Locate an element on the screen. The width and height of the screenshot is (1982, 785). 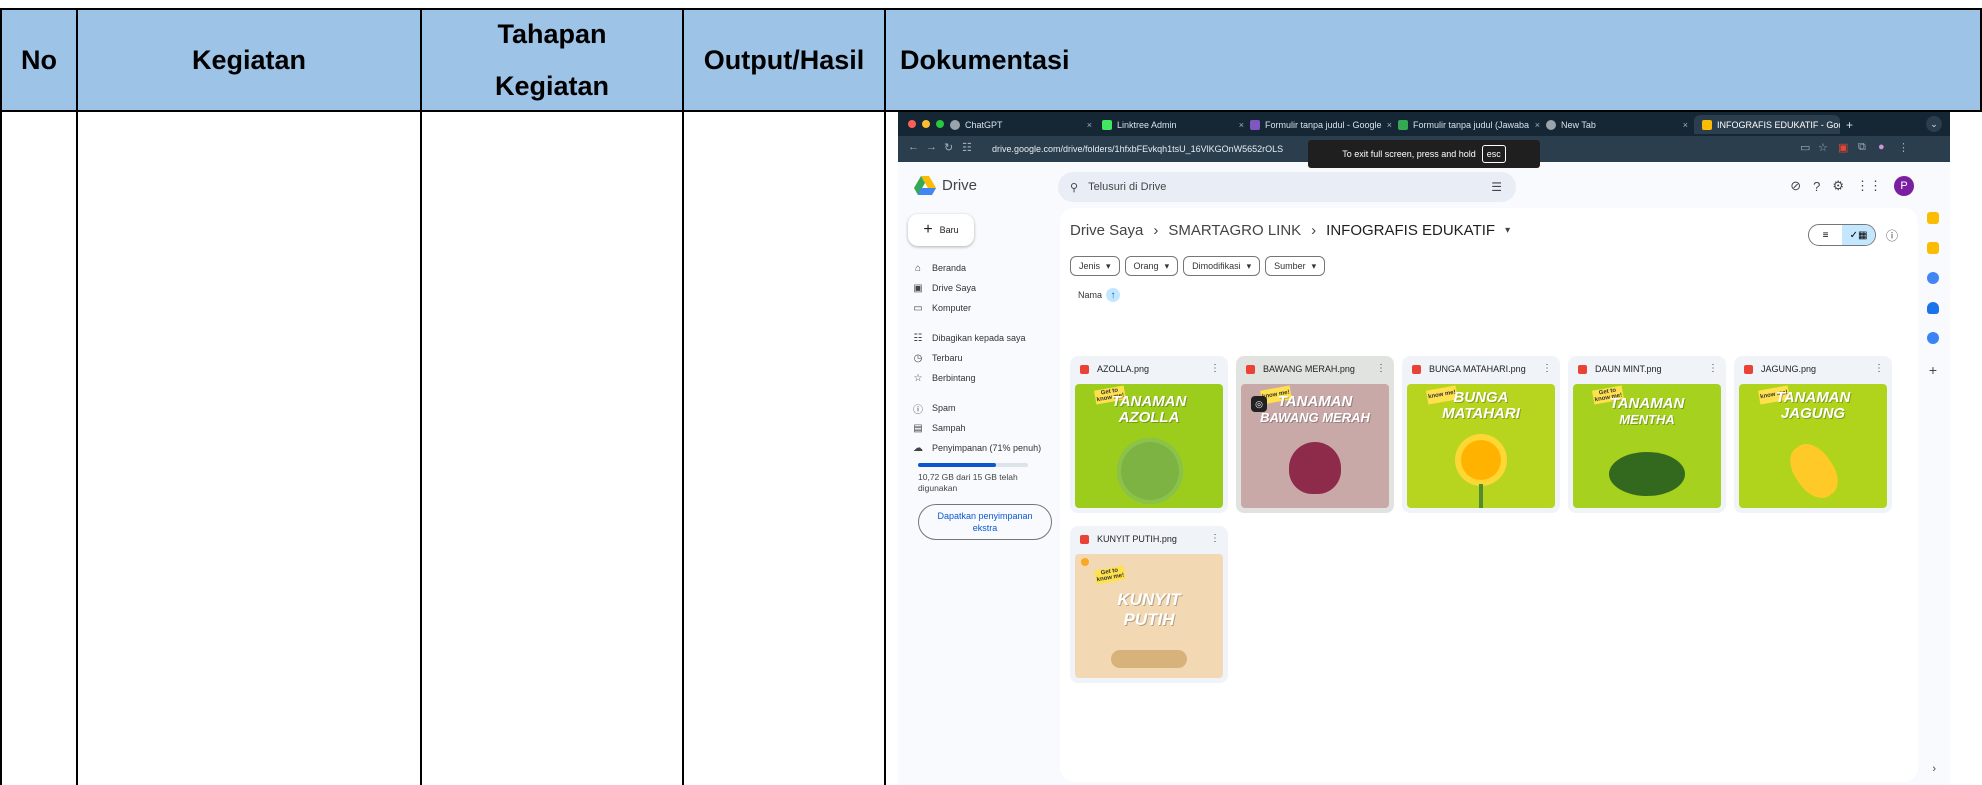
keep-icon is located at coordinates (1933, 248).